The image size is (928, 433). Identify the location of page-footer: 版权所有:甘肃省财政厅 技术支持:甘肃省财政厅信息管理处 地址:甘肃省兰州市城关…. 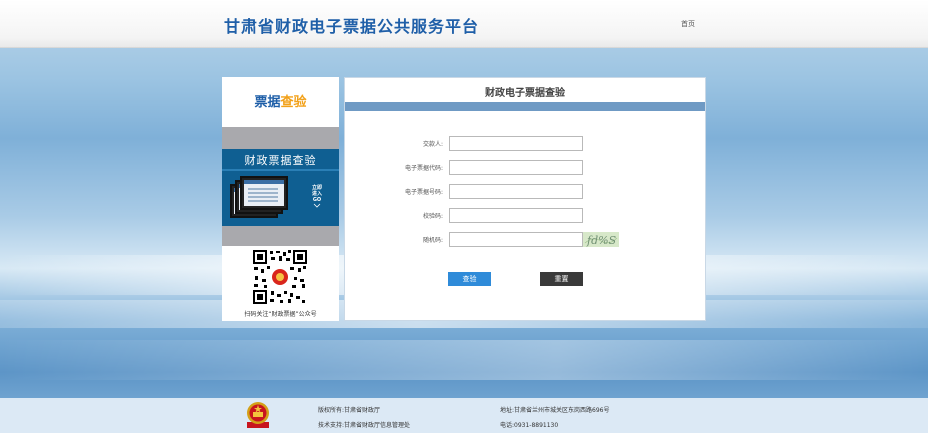
(464, 415).